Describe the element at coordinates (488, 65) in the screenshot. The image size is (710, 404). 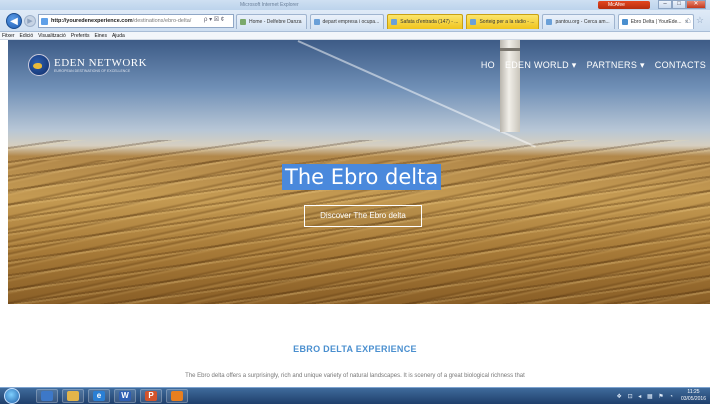
I see `nav-home: HO` at that location.